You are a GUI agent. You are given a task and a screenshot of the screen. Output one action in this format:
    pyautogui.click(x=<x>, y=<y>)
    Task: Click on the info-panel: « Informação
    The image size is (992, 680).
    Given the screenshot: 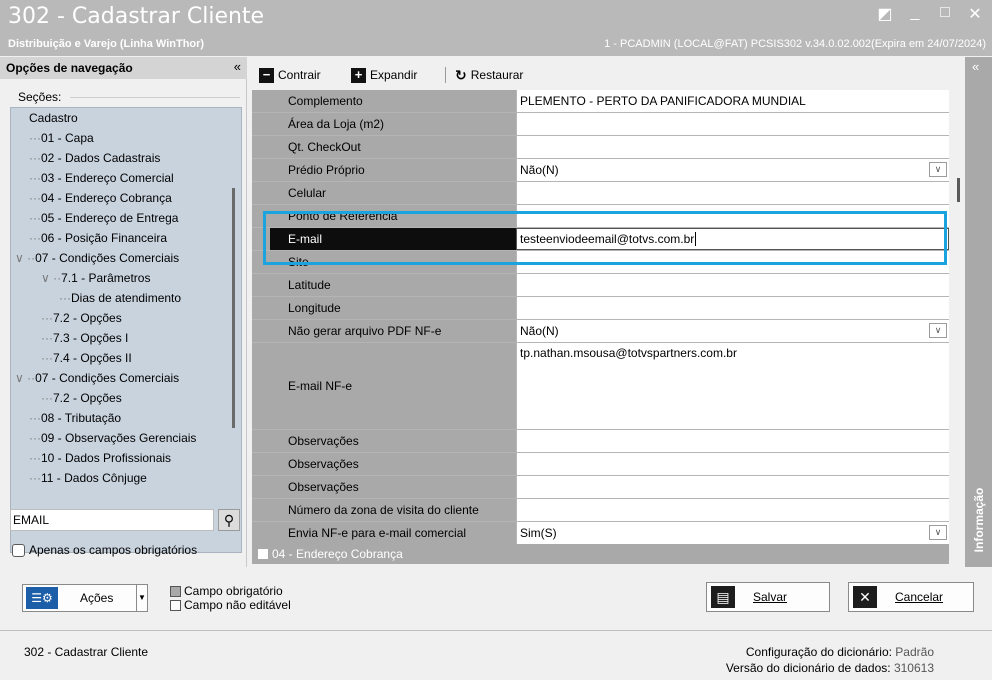 What is the action you would take?
    pyautogui.click(x=978, y=312)
    